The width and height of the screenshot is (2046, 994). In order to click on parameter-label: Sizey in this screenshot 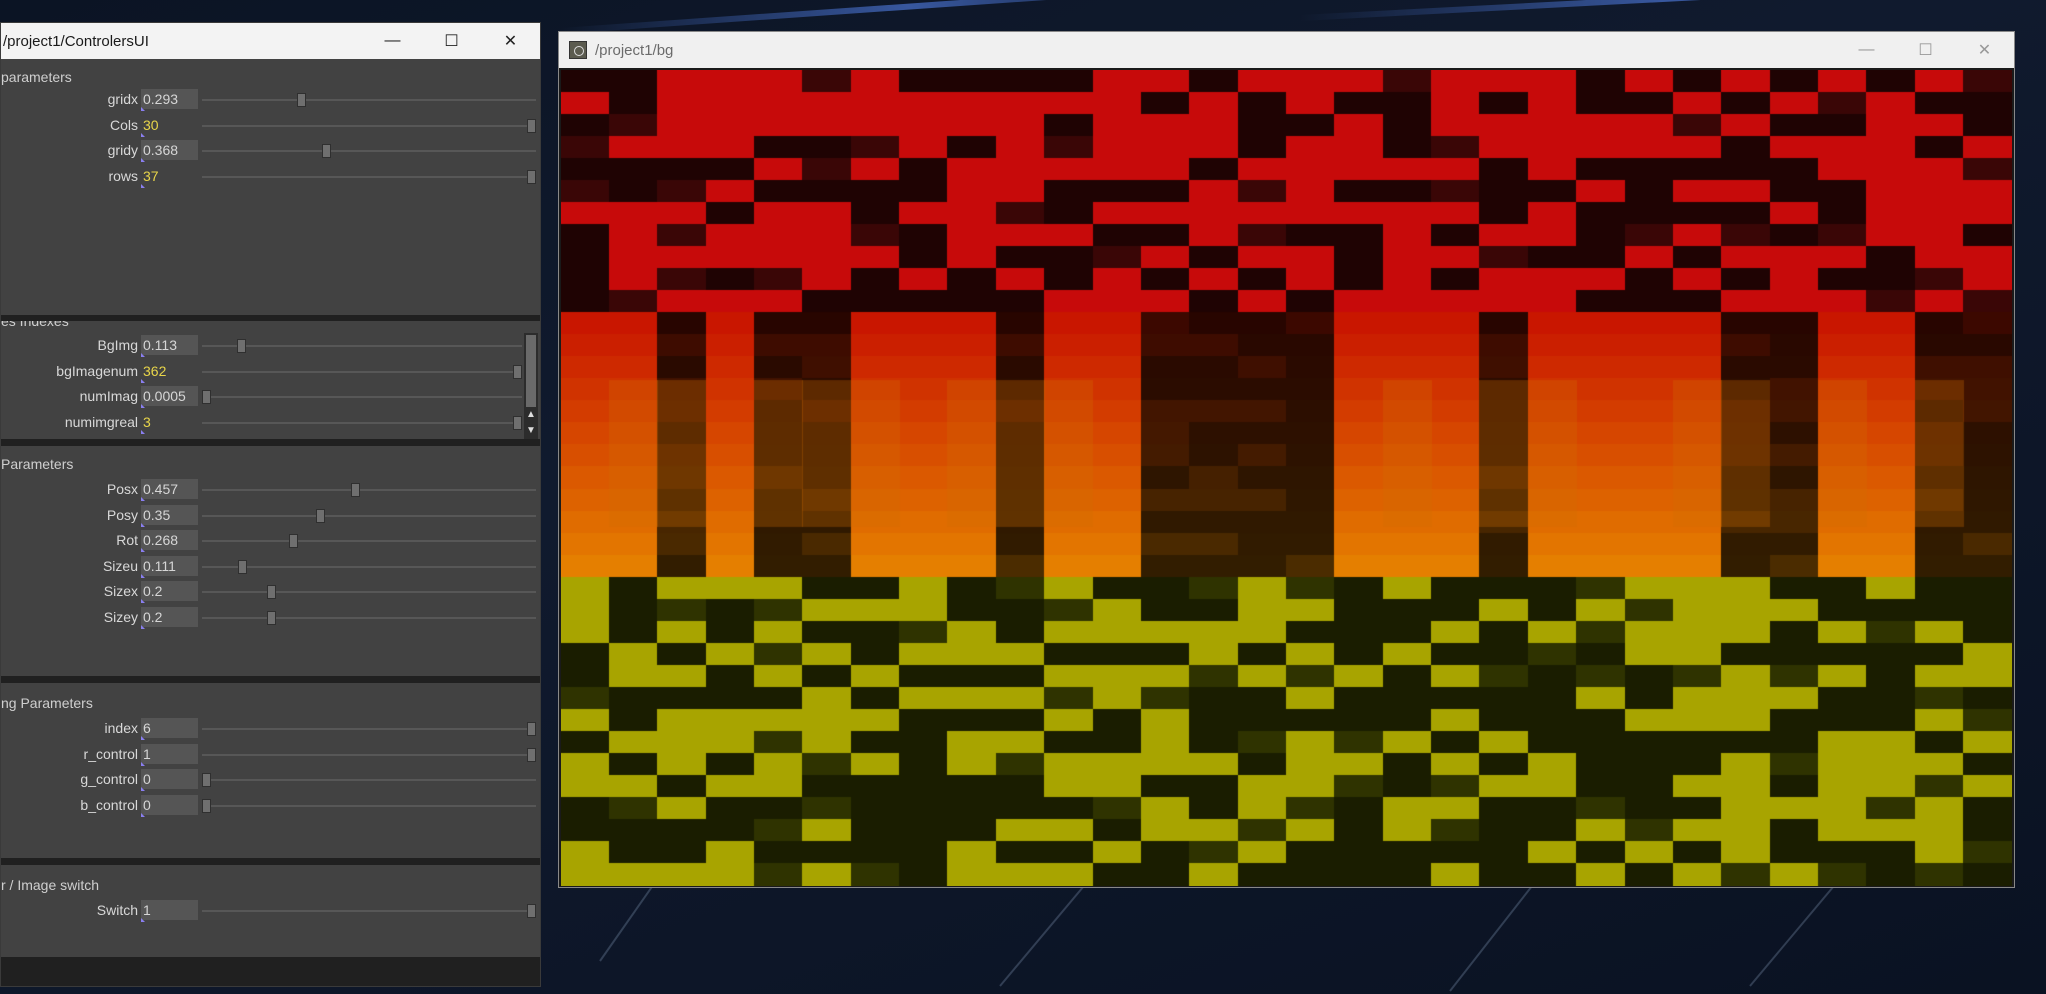, I will do `click(120, 617)`.